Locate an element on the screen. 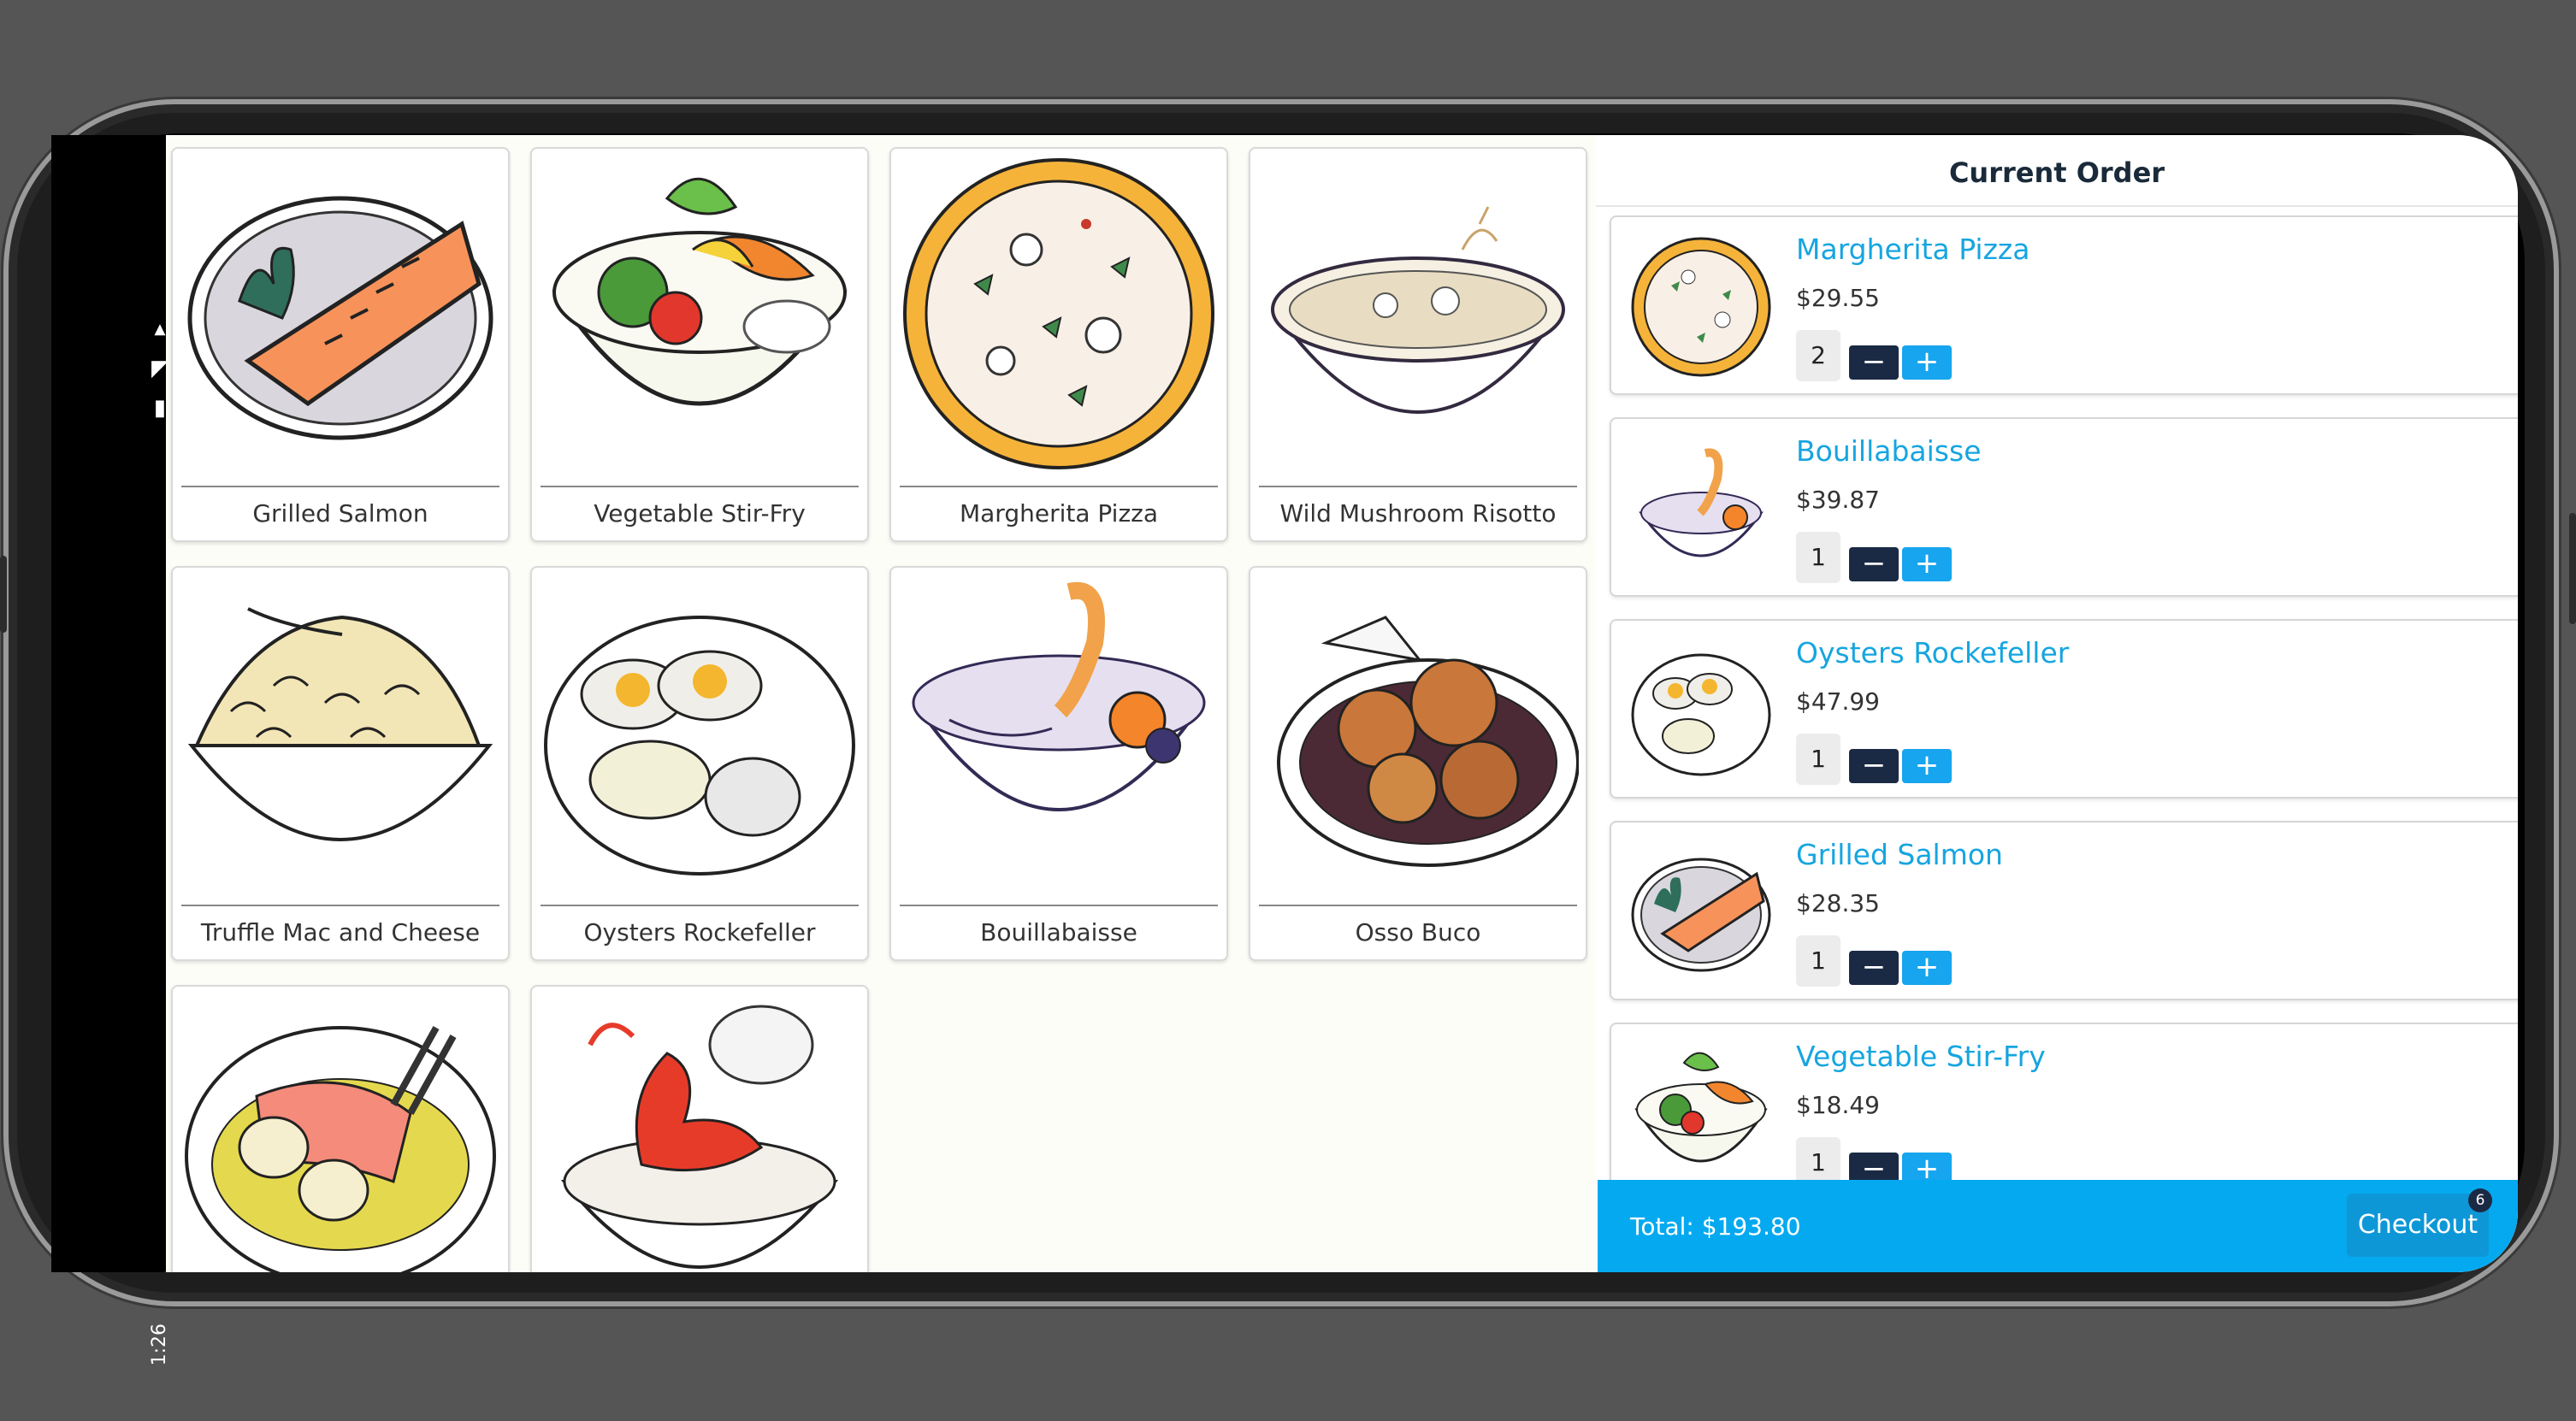 This screenshot has width=2576, height=1421. margherita-pizza-image is located at coordinates (1058, 313).